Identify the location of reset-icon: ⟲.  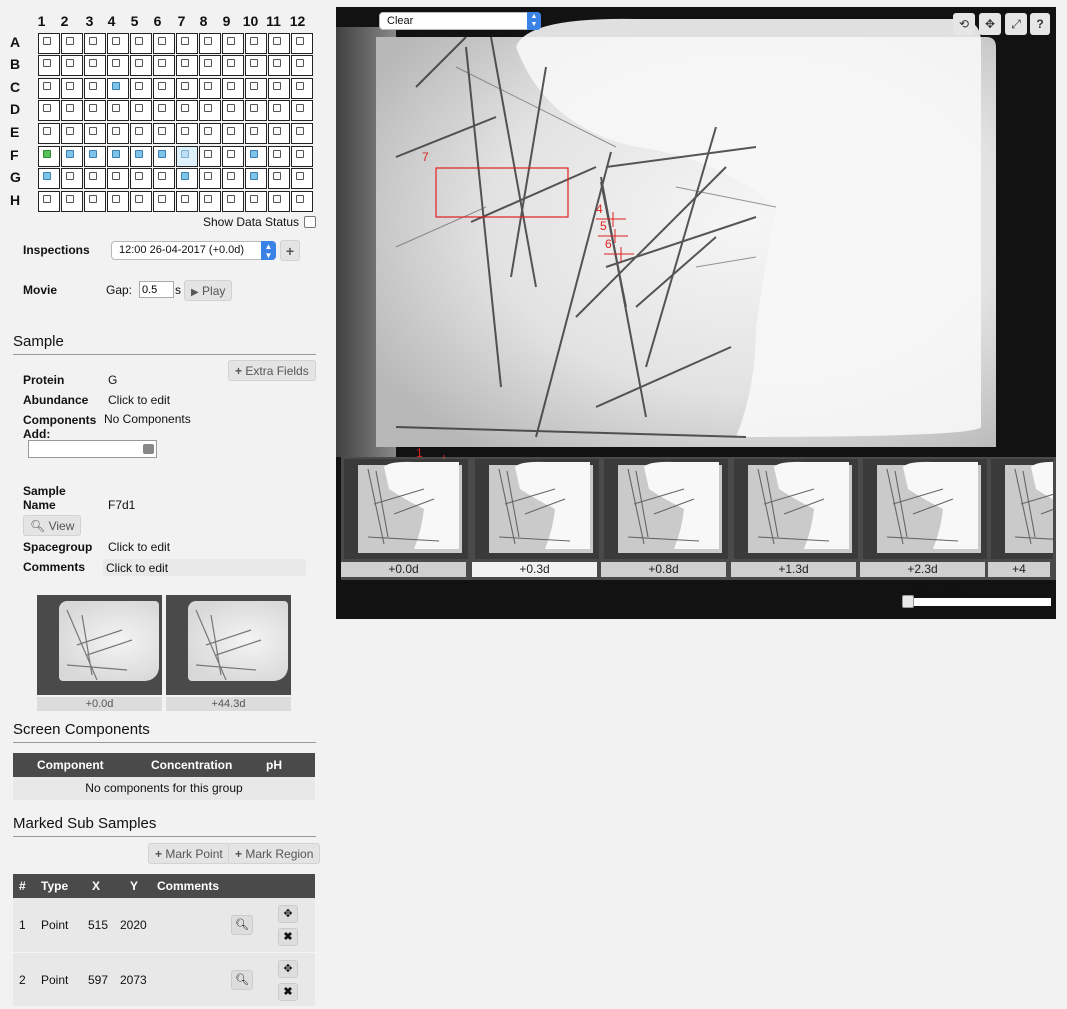
(964, 24).